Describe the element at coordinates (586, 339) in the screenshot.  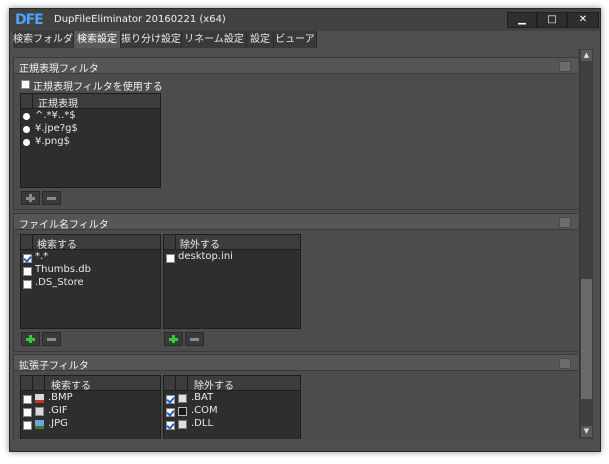
I see `scrollbar-thumb` at that location.